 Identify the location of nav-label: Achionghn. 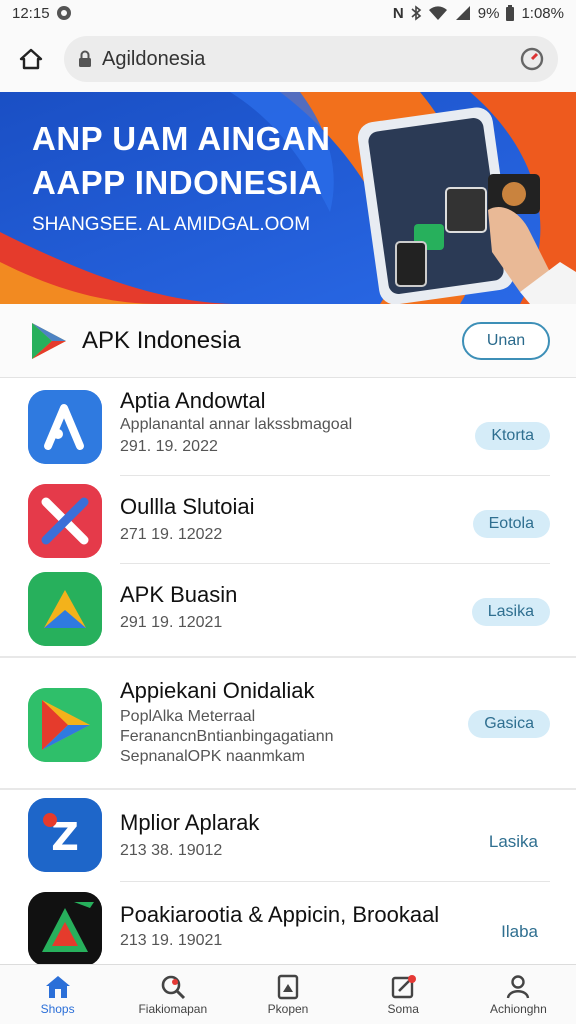
(518, 1008).